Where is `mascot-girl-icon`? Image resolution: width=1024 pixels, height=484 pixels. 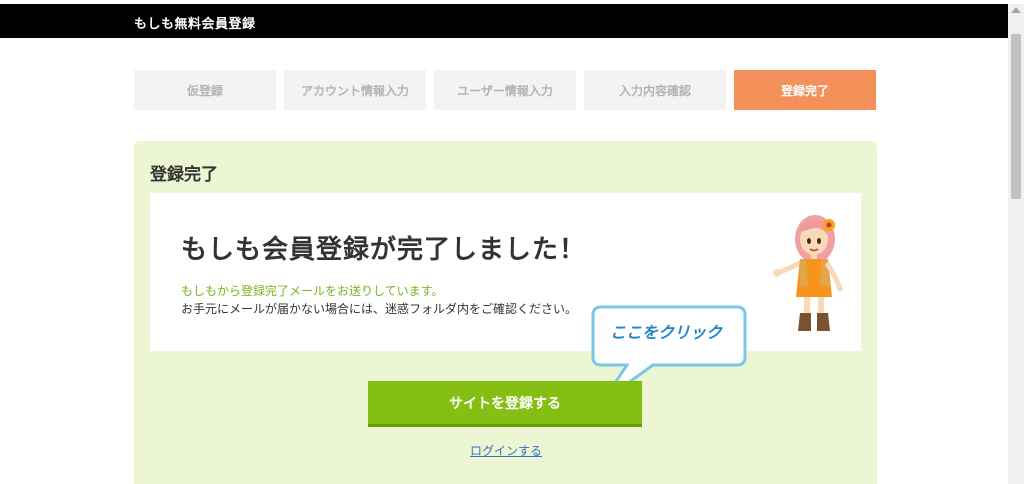
mascot-girl-icon is located at coordinates (808, 273).